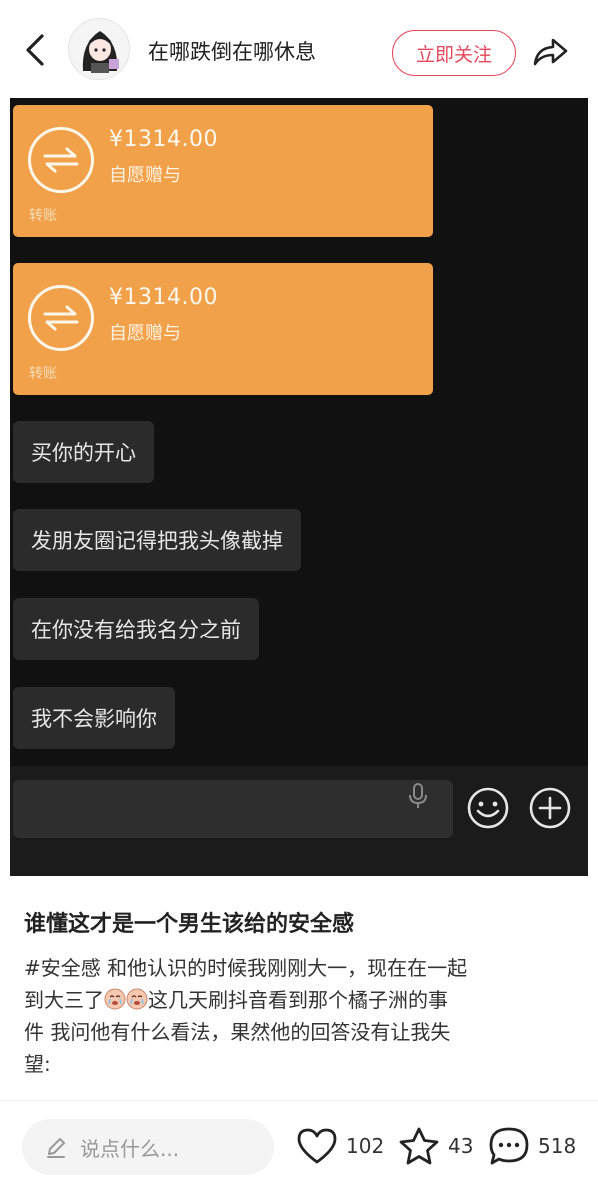  Describe the element at coordinates (232, 51) in the screenshot. I see `author-name: 在哪跌倒在哪休息` at that location.